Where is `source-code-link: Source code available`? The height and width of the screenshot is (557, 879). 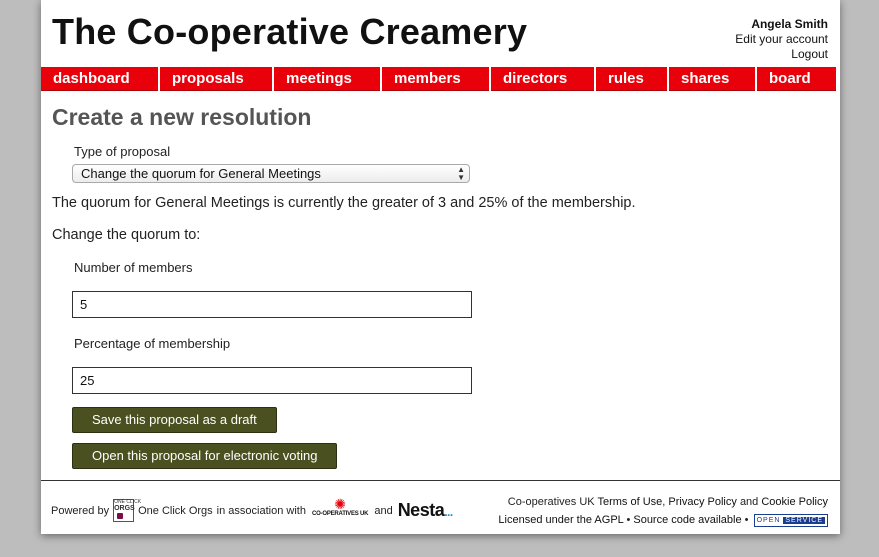
source-code-link: Source code available is located at coordinates (687, 520).